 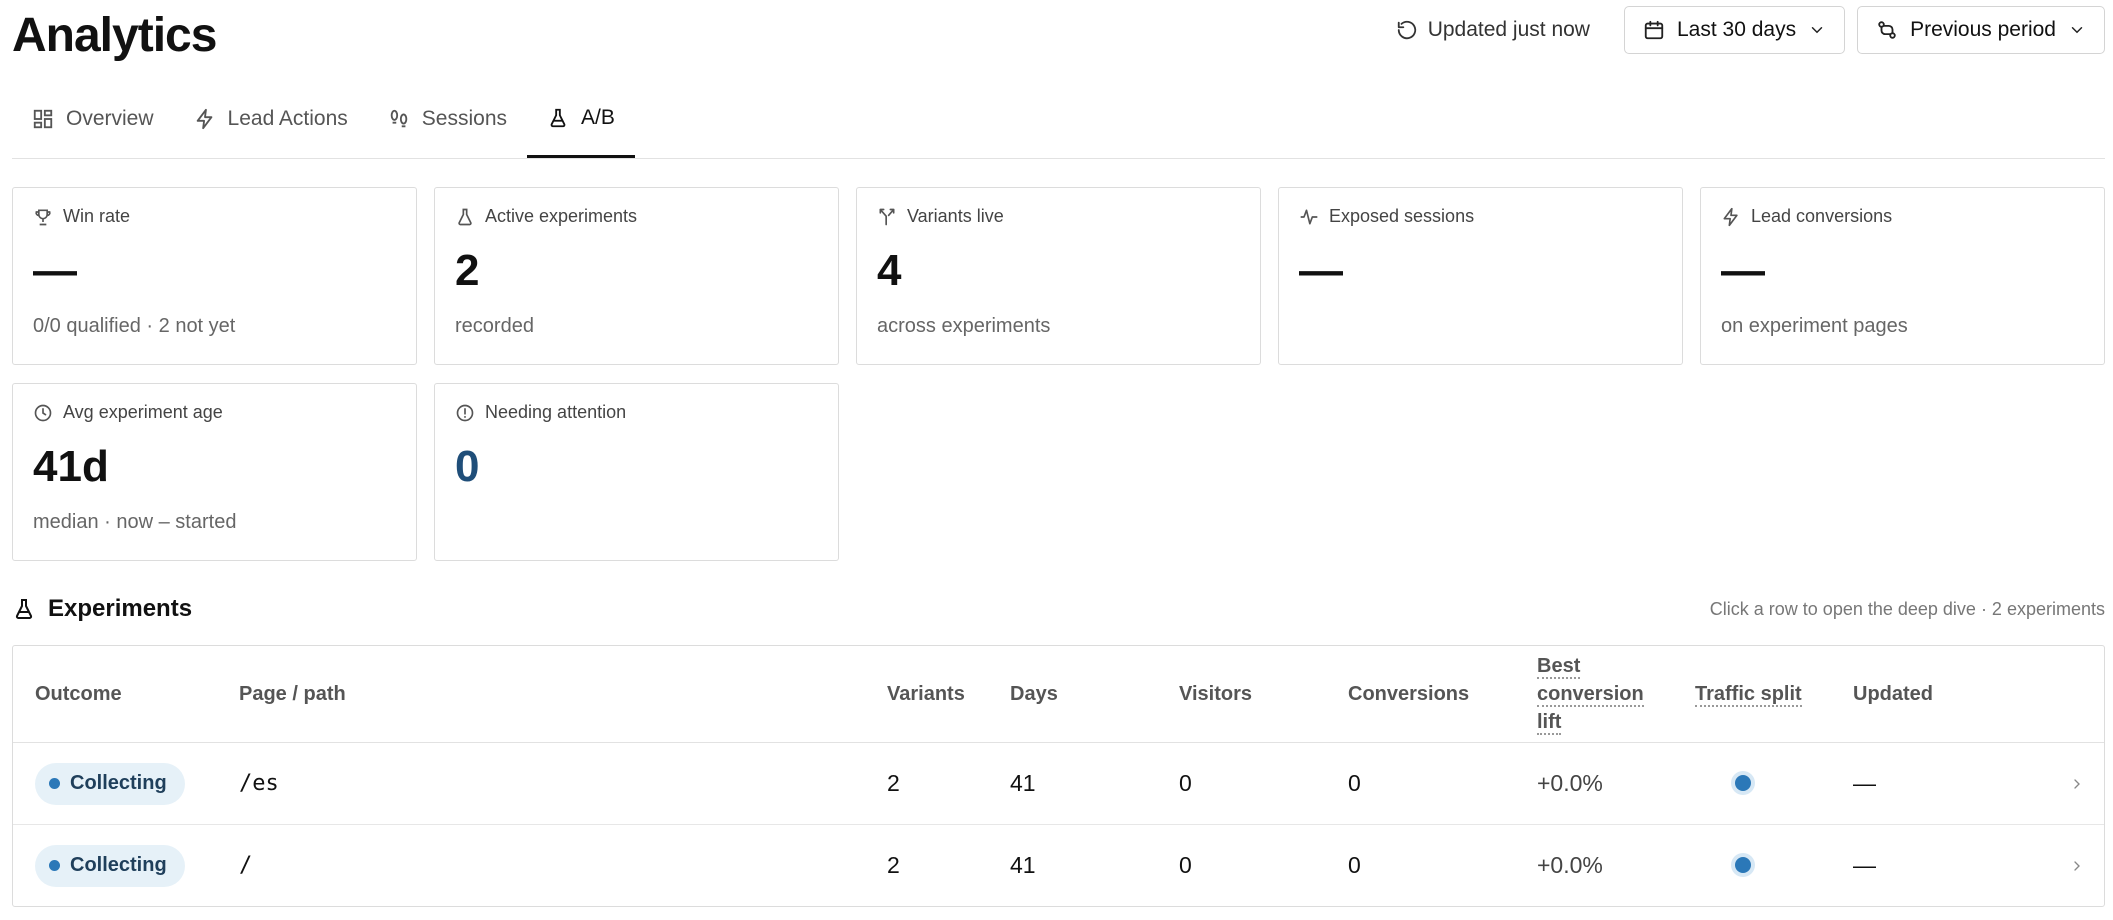 I want to click on col-updated: Updated, so click(x=1940, y=694).